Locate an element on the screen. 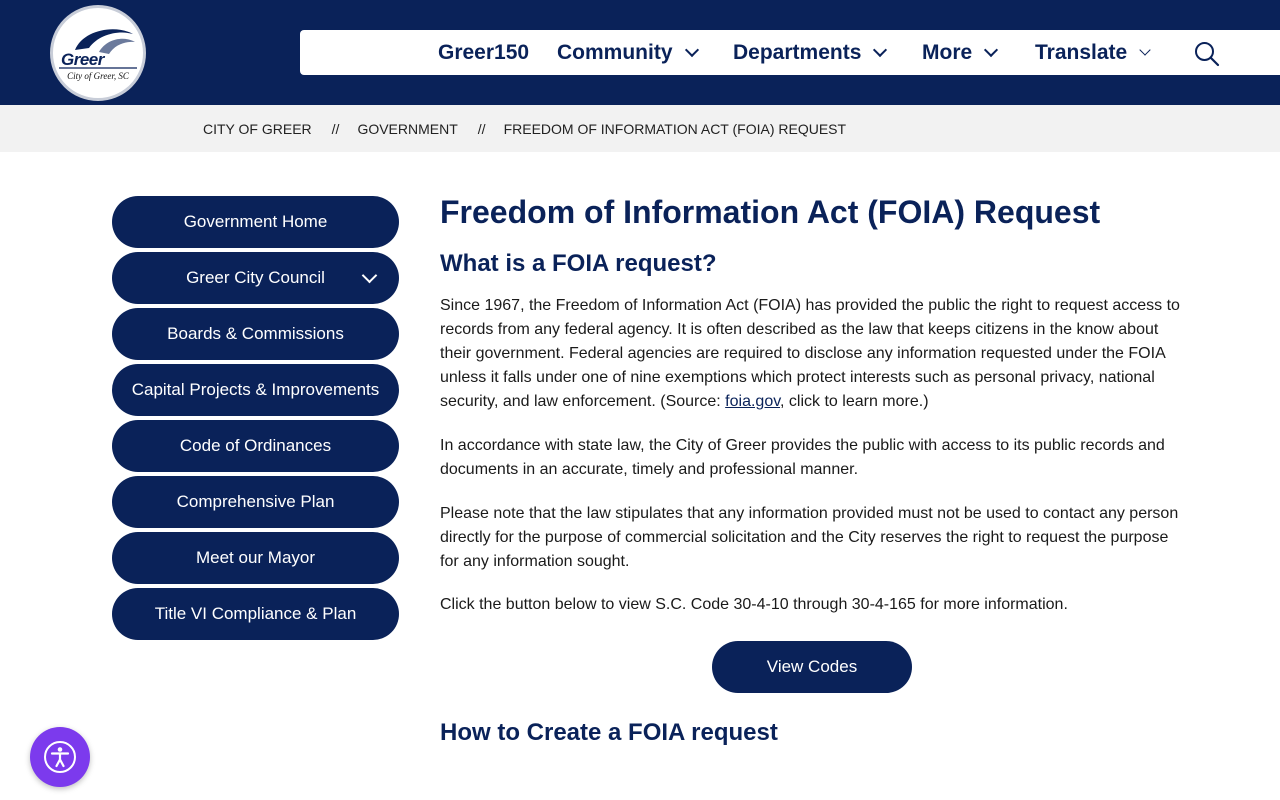  nav-label: Translate is located at coordinates (1081, 52).